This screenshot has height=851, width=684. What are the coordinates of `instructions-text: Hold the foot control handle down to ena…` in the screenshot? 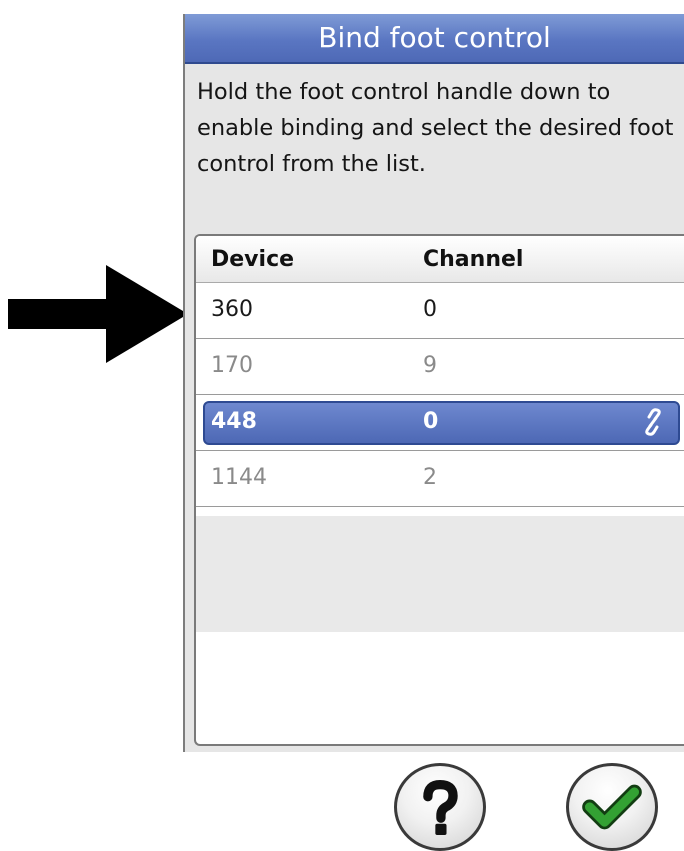 It's located at (435, 128).